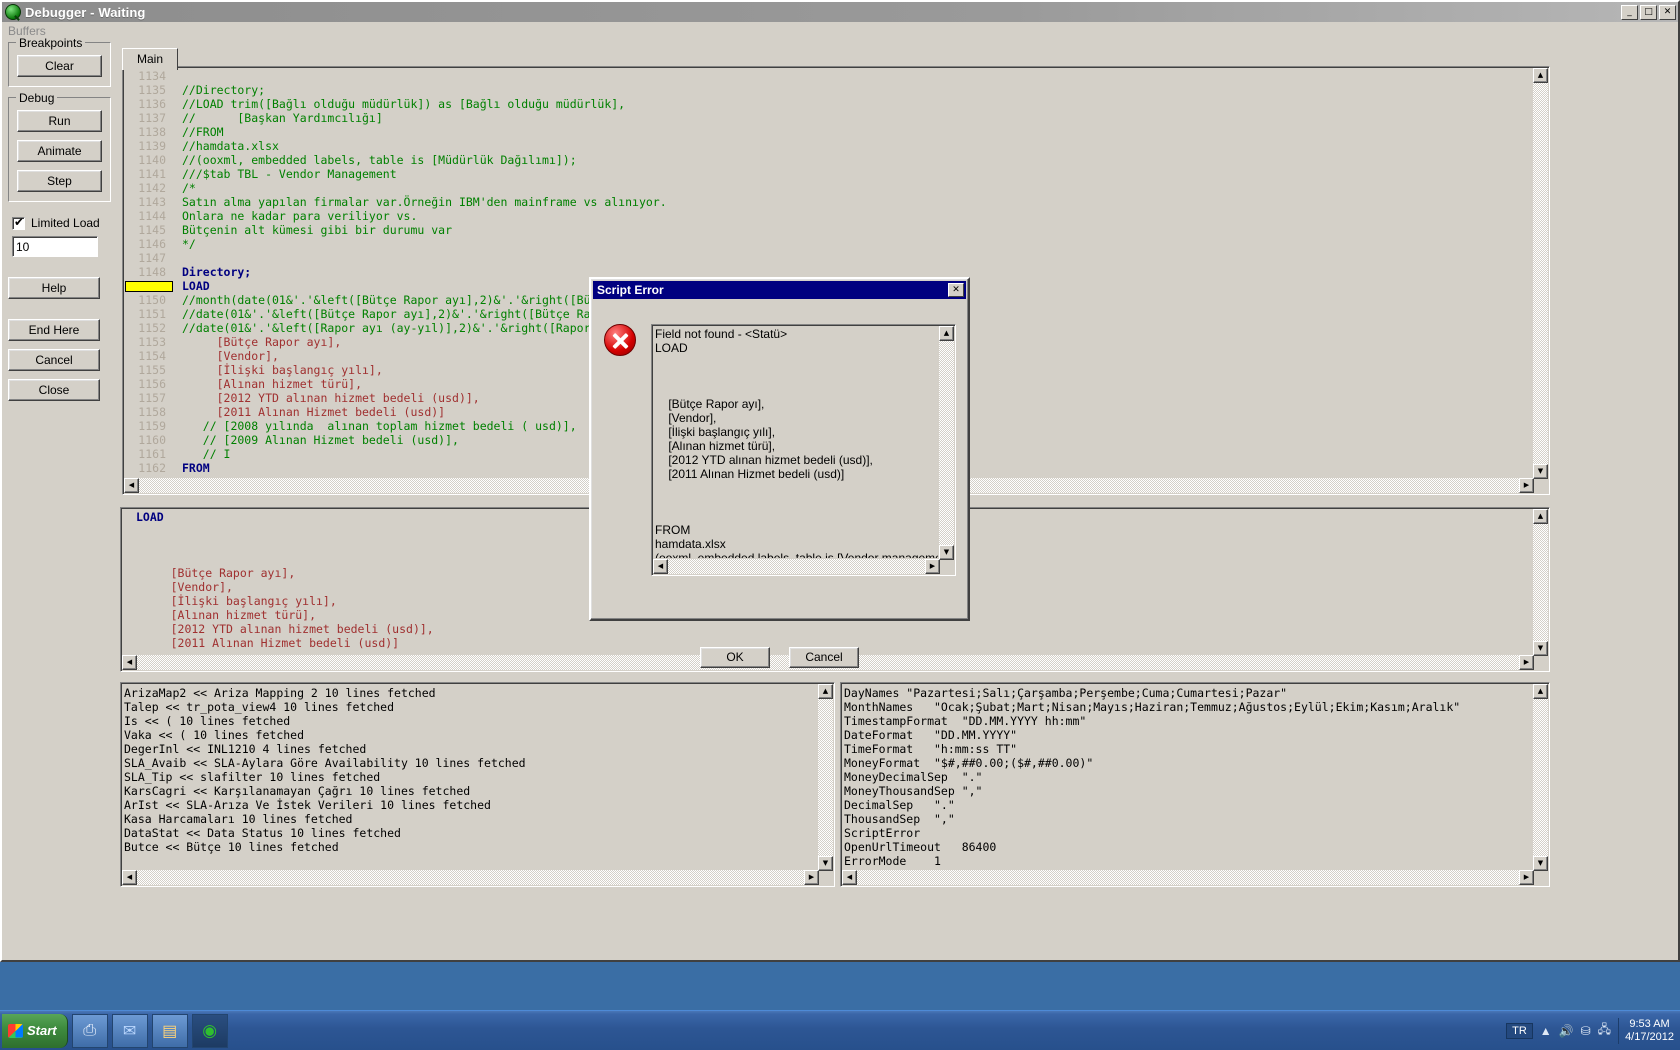  Describe the element at coordinates (1546, 1031) in the screenshot. I see `show-hidden-icons-icon: ▲` at that location.